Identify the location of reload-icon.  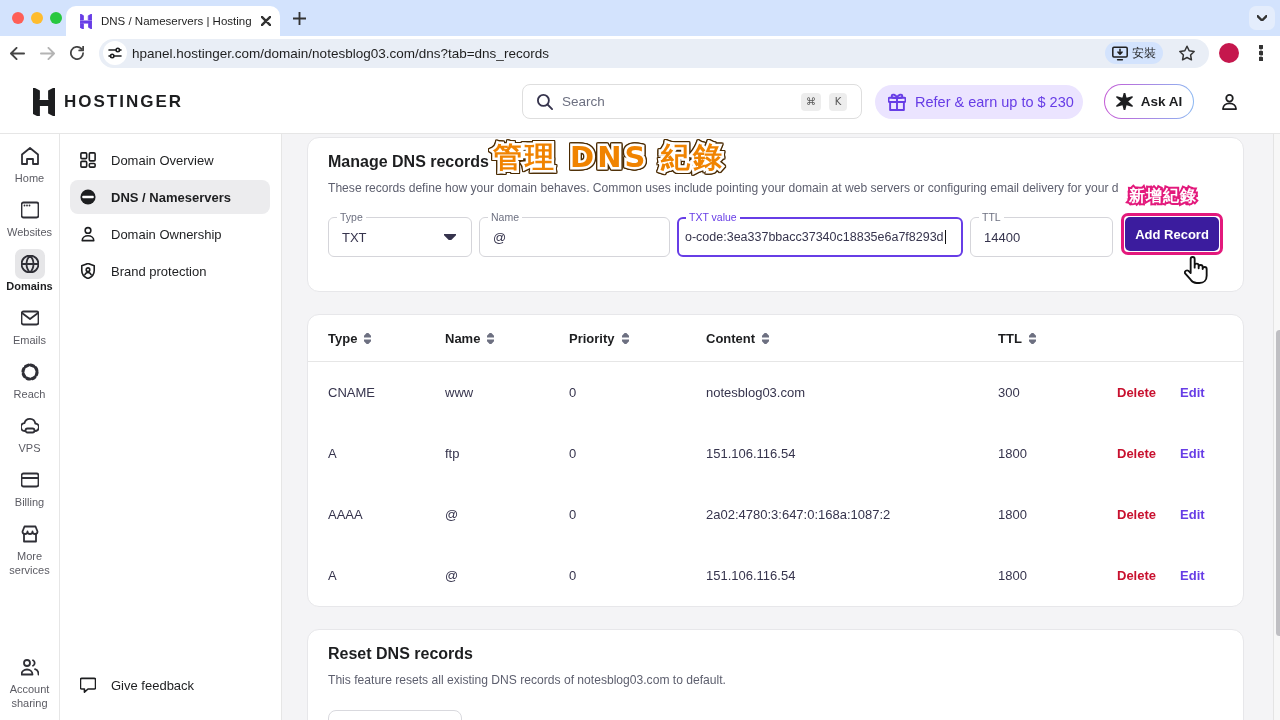
(77, 53).